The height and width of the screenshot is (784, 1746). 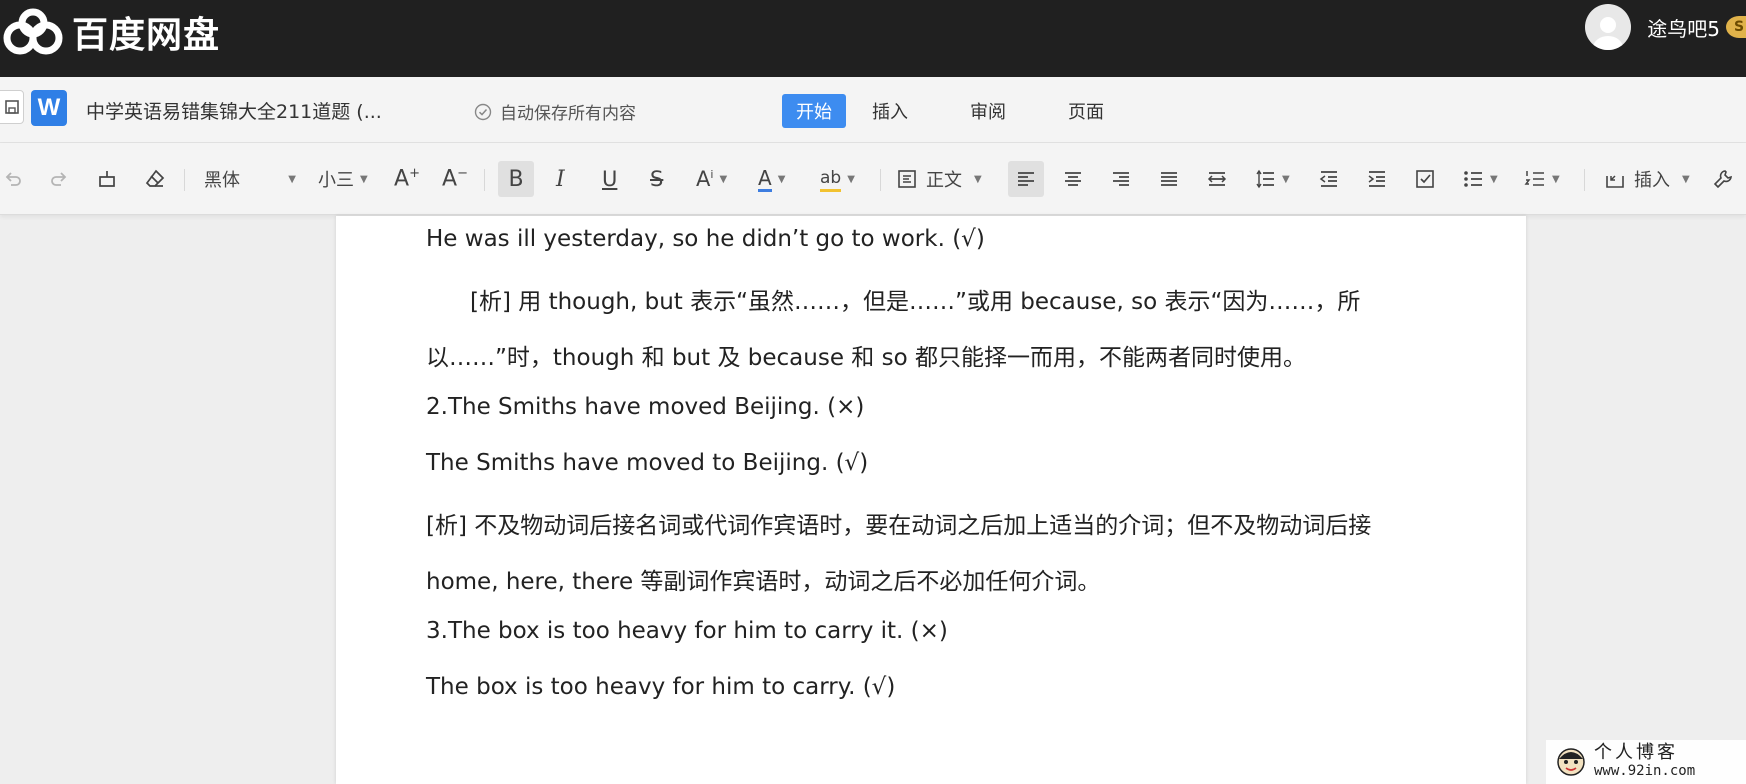 I want to click on user-menu: 途鸟吧5 S, so click(x=1665, y=27).